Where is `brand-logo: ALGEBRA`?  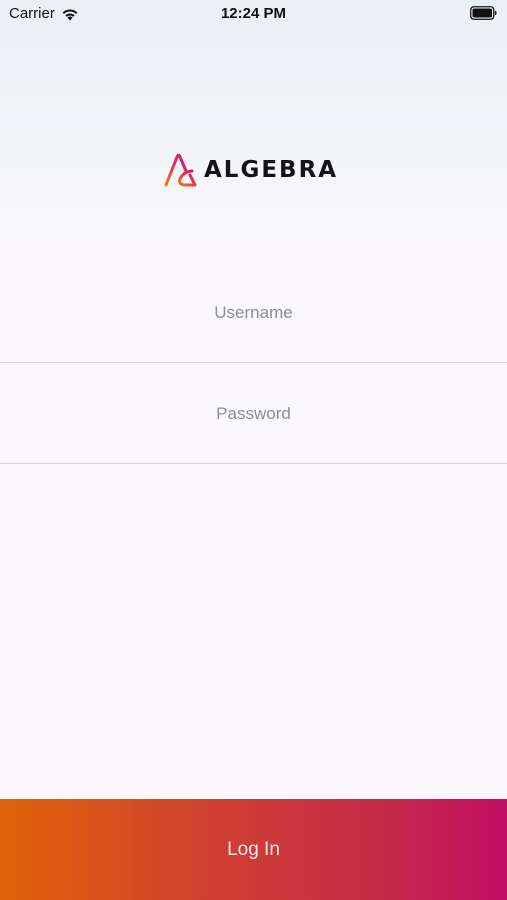 brand-logo: ALGEBRA is located at coordinates (257, 170).